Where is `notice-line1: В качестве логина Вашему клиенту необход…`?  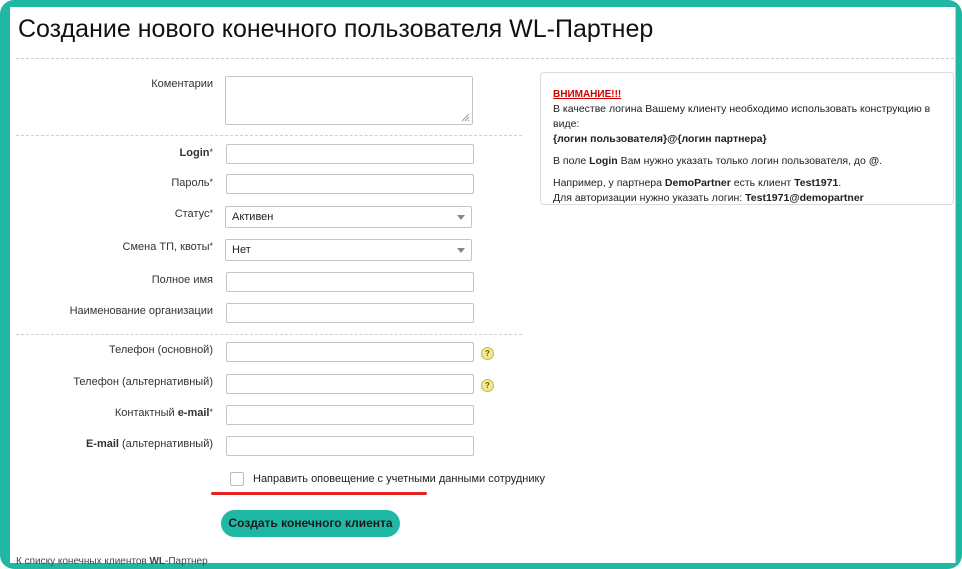
notice-line1: В качестве логина Вашему клиенту необход… is located at coordinates (742, 116).